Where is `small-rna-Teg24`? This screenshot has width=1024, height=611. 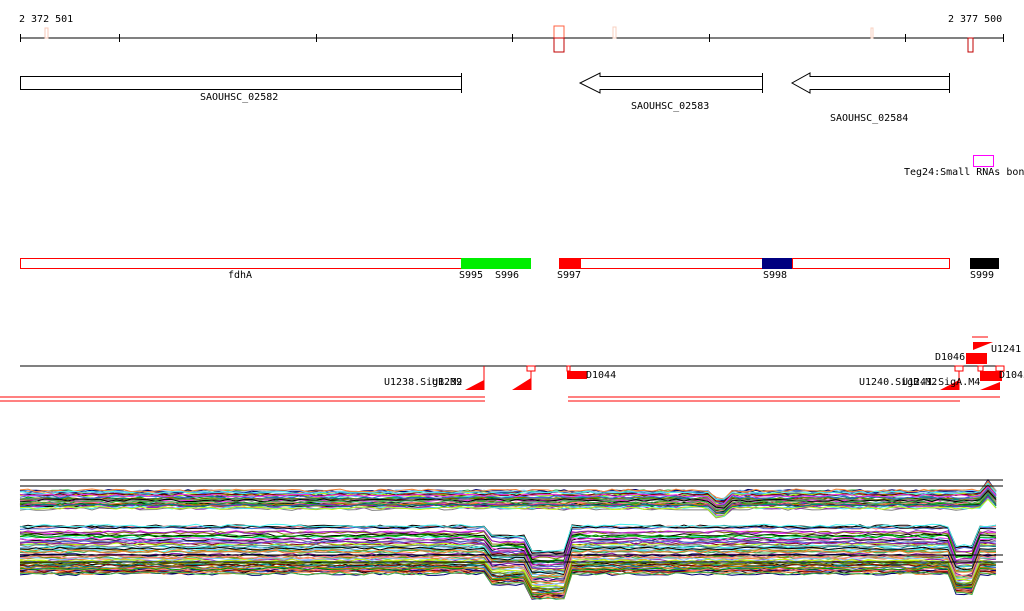 small-rna-Teg24 is located at coordinates (983, 161).